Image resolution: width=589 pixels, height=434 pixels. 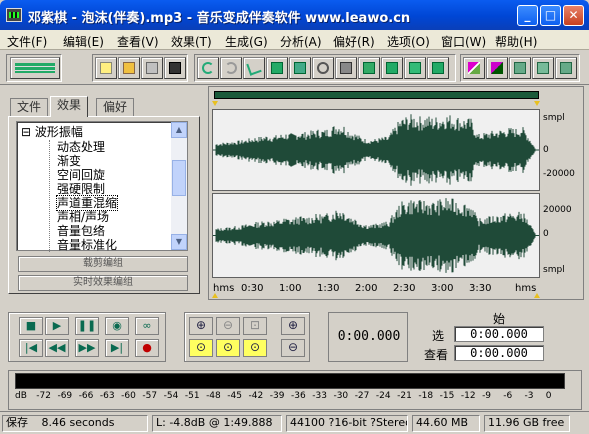 What do you see at coordinates (208, 68) in the screenshot?
I see `undo-icon` at bounding box center [208, 68].